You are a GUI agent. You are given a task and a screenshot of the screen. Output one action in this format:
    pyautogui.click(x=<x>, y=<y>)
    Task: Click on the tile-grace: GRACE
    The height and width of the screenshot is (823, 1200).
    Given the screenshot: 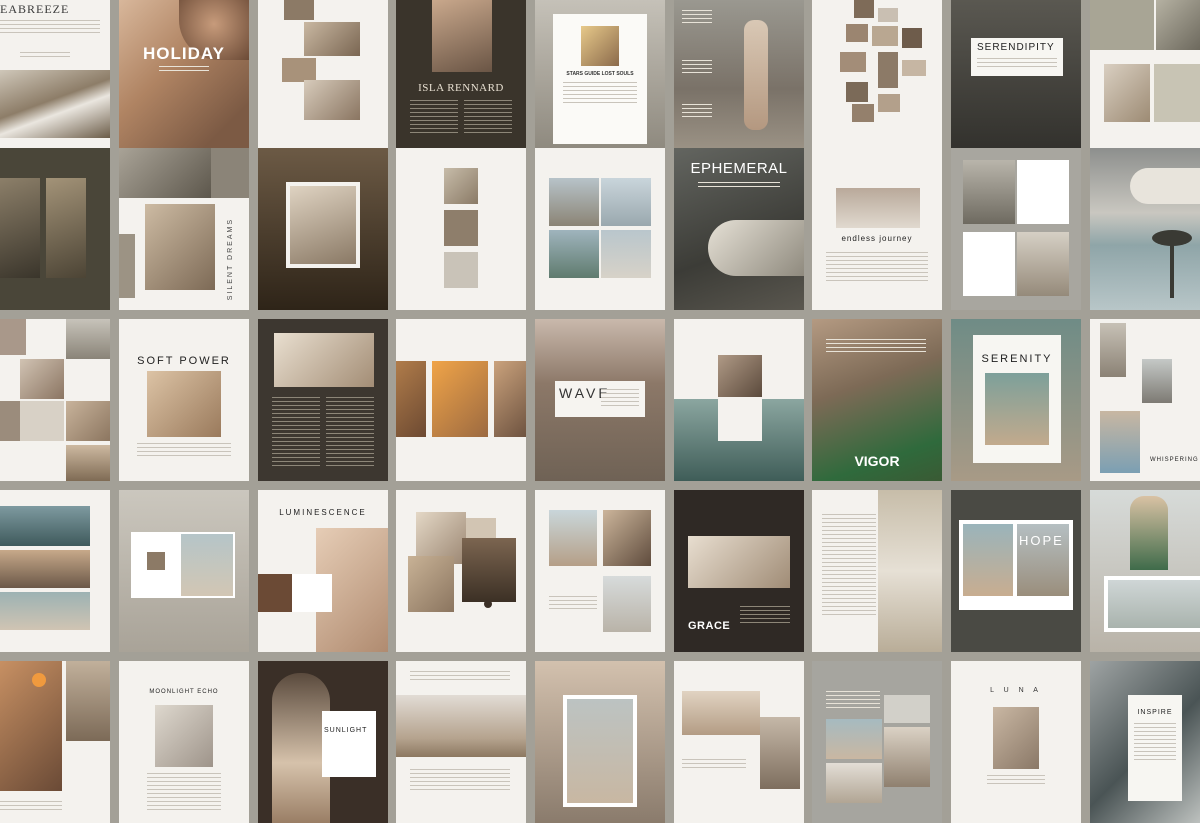 What is the action you would take?
    pyautogui.click(x=739, y=571)
    